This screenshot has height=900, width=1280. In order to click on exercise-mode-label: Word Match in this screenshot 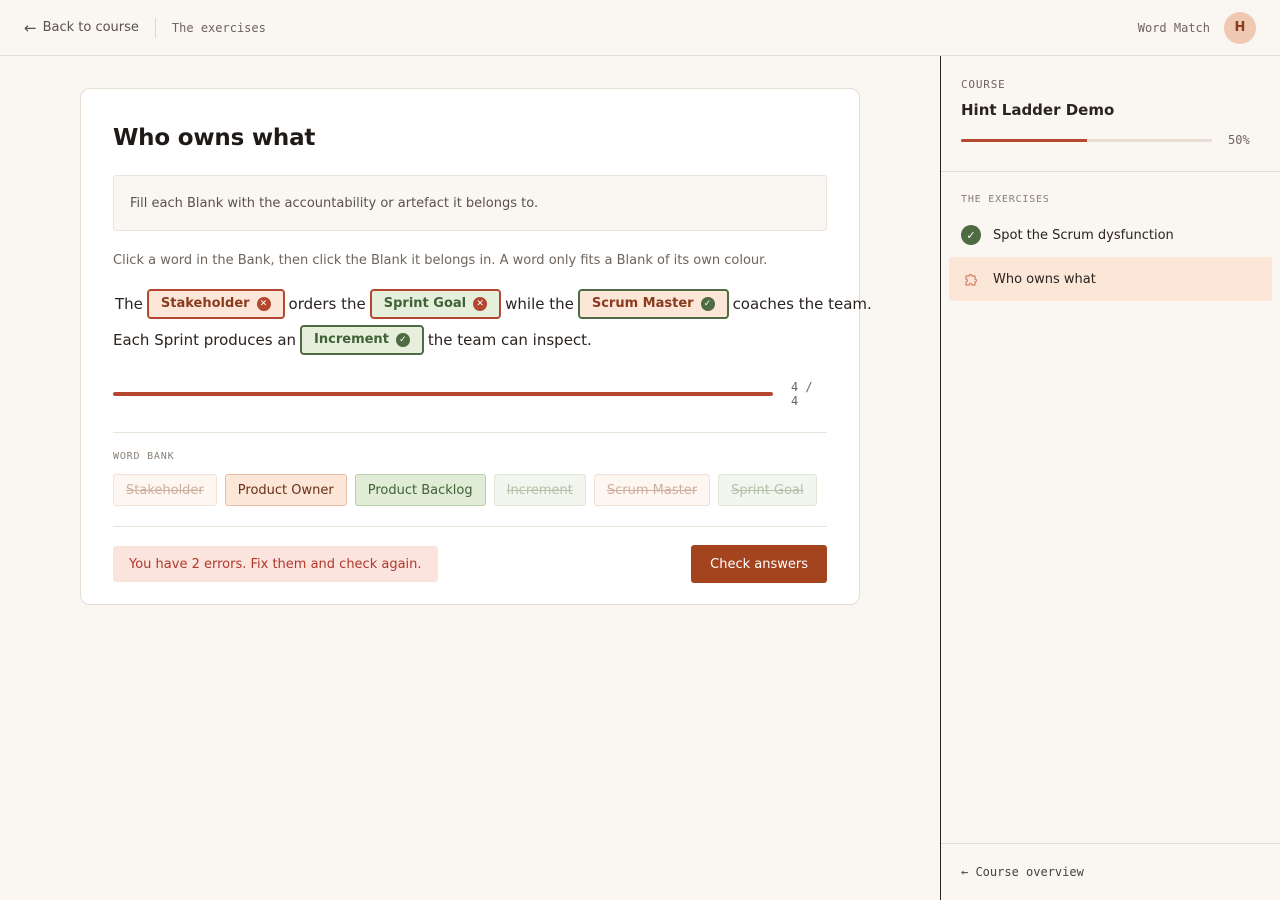, I will do `click(1173, 27)`.